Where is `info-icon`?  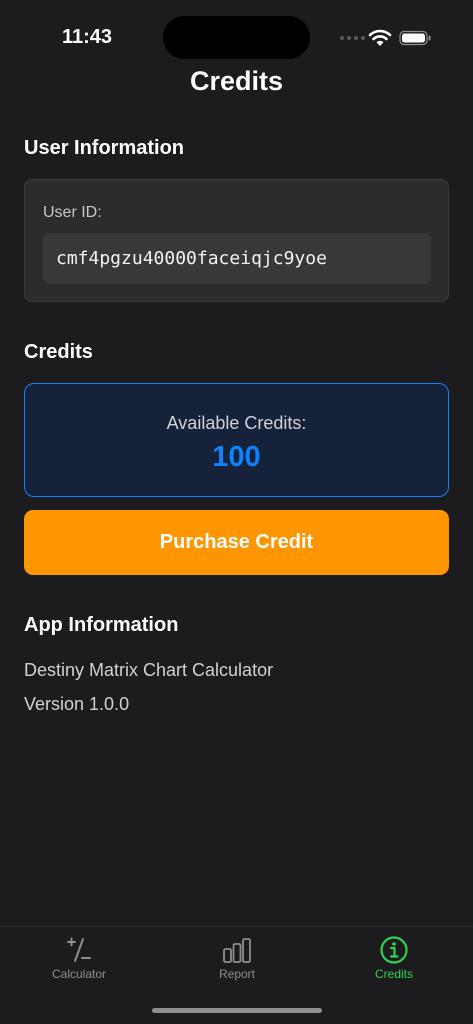
info-icon is located at coordinates (394, 950).